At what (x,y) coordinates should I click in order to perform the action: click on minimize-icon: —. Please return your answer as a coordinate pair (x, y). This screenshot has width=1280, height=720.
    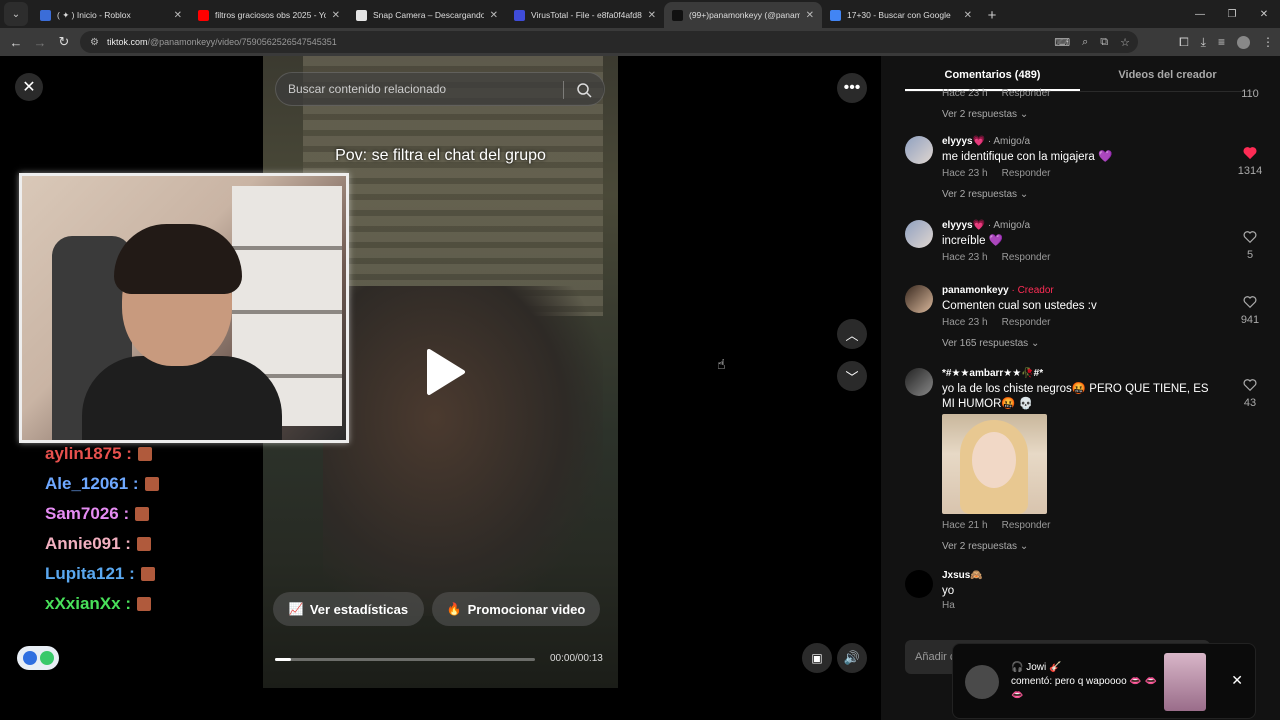
    Looking at the image, I should click on (1200, 14).